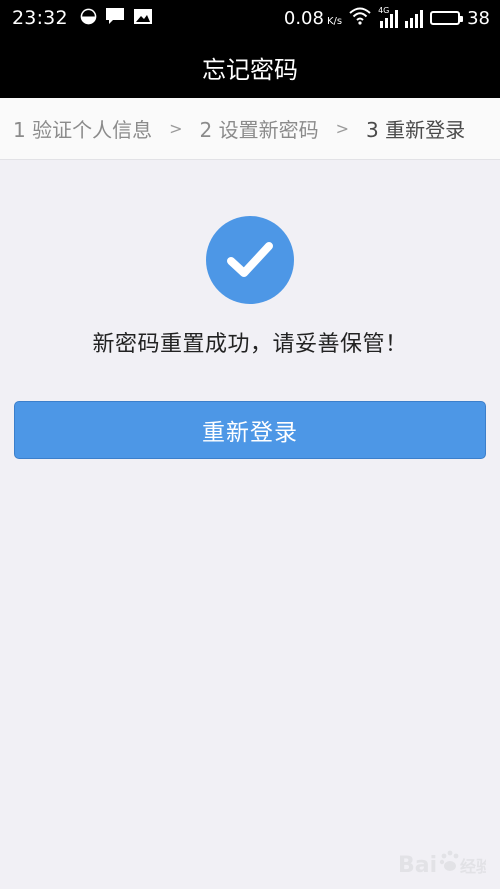  Describe the element at coordinates (384, 10) in the screenshot. I see `network-tag: 4G` at that location.